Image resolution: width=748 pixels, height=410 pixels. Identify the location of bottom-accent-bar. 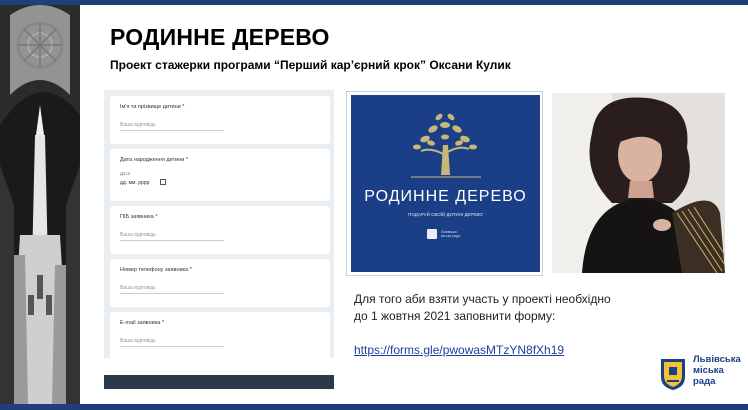
(374, 407).